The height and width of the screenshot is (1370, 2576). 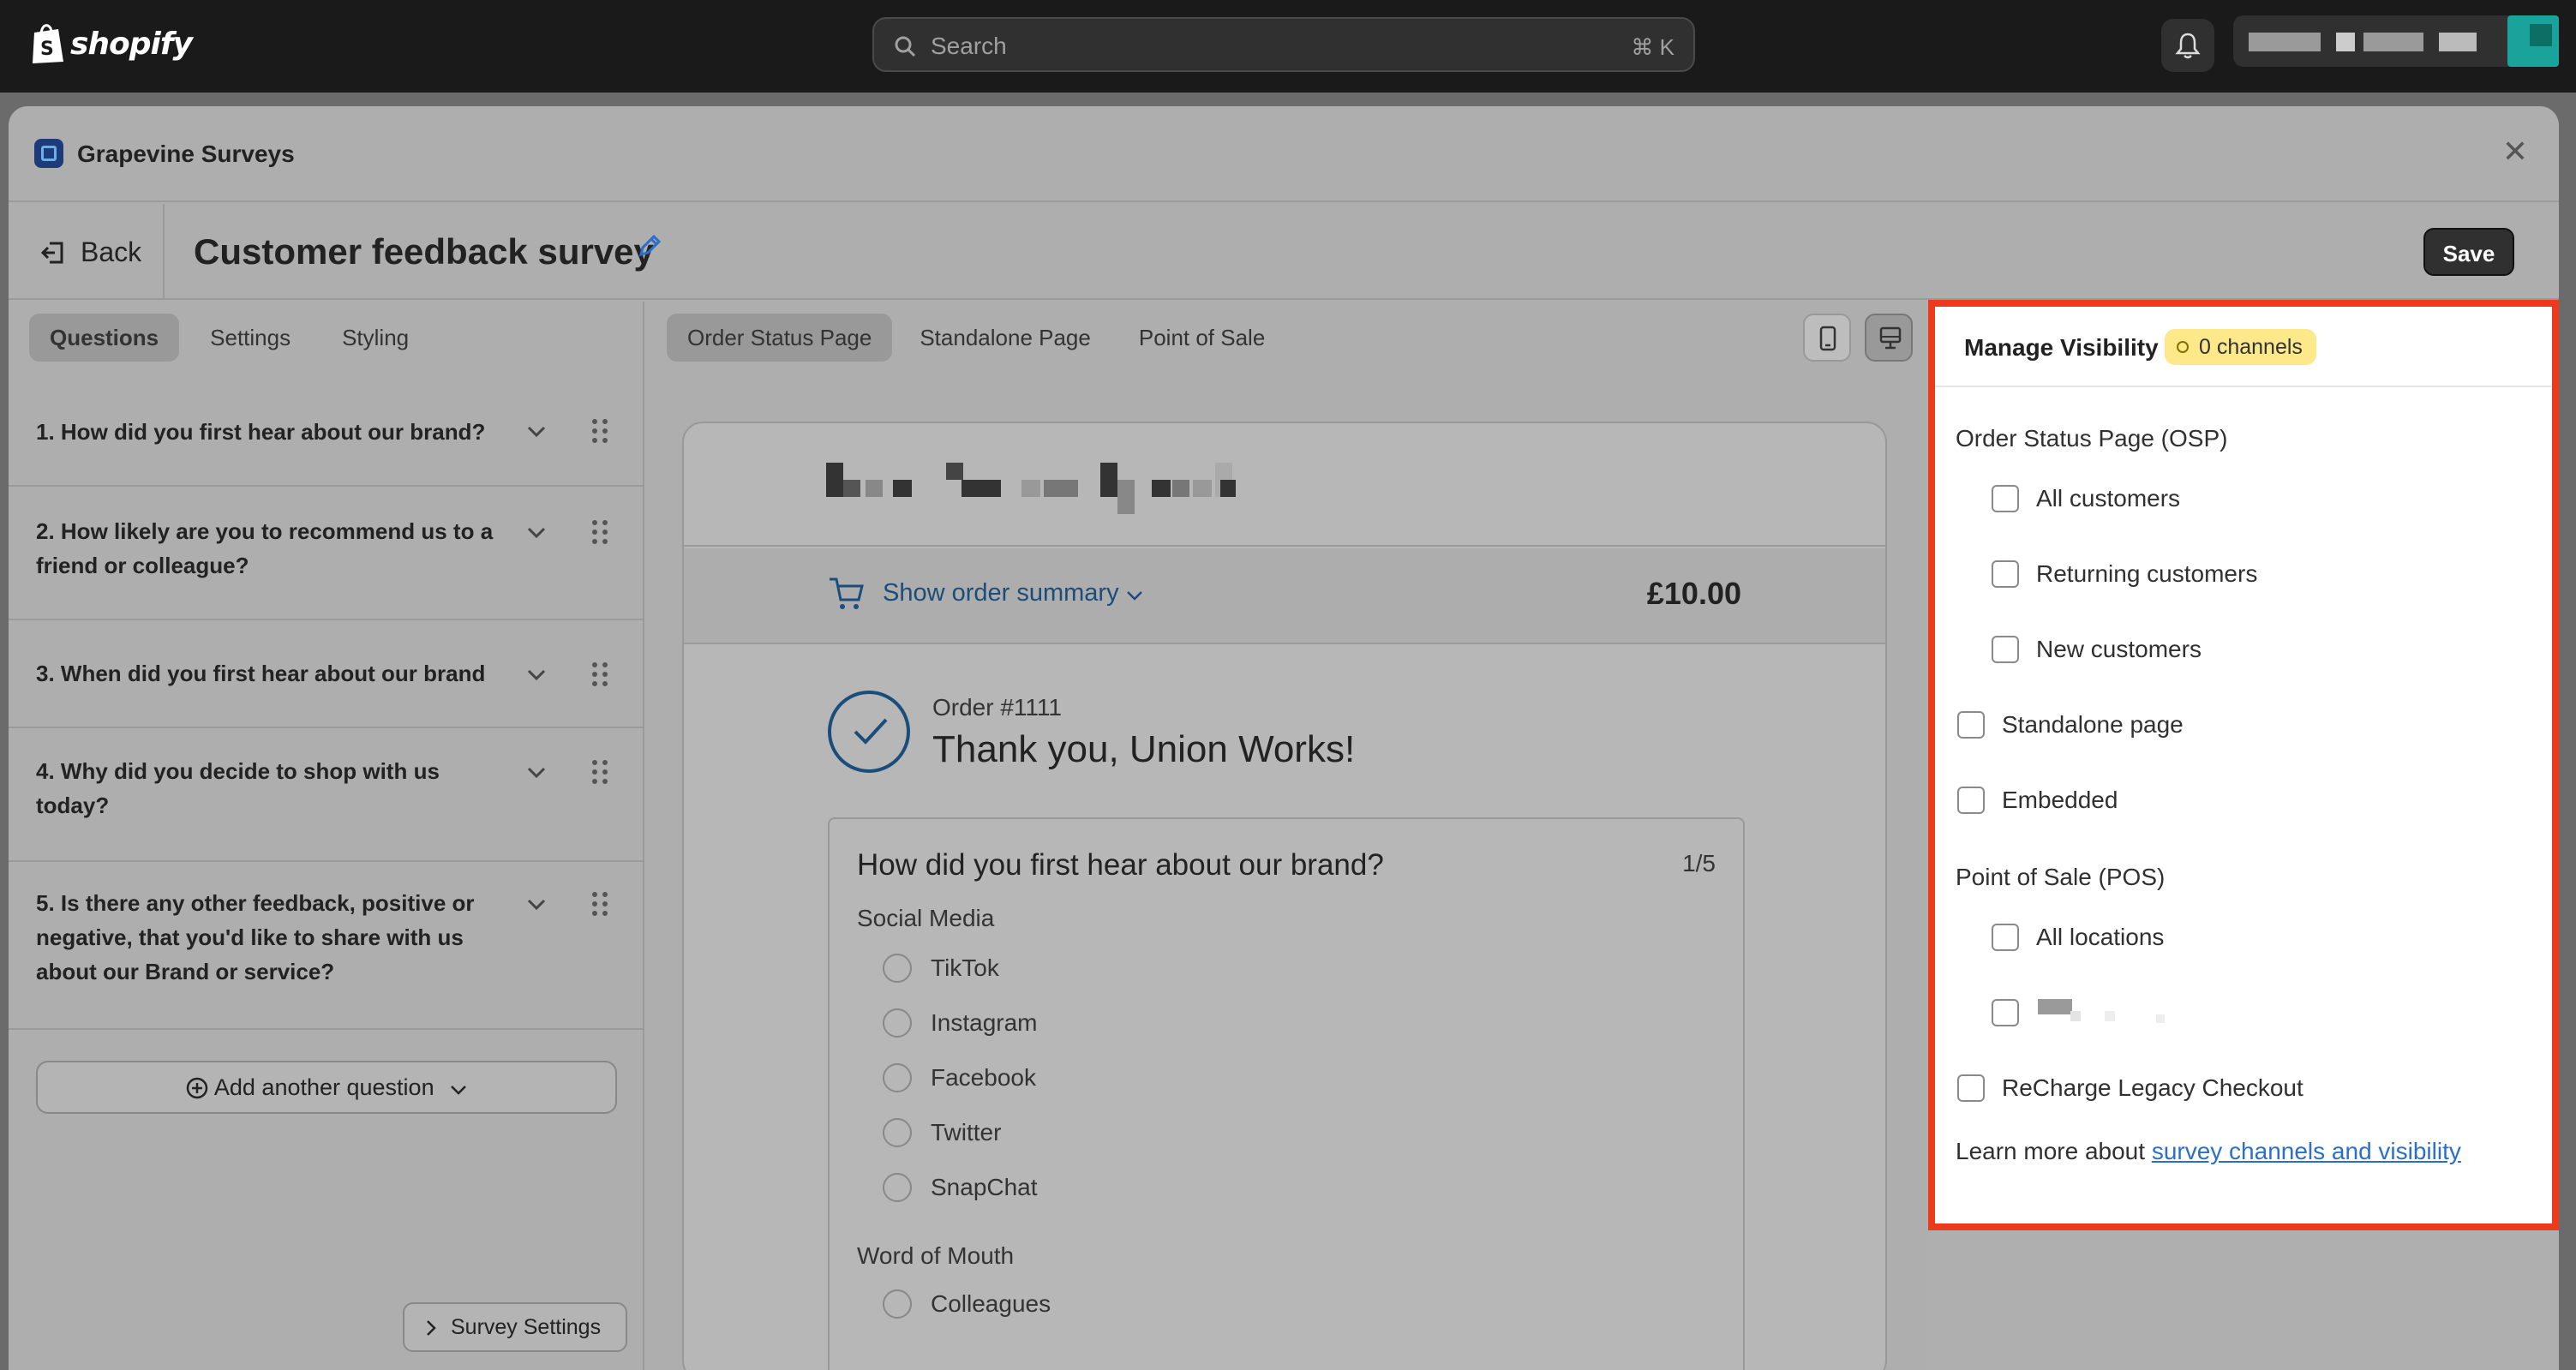 I want to click on radio-option: TikTok, so click(x=941, y=968).